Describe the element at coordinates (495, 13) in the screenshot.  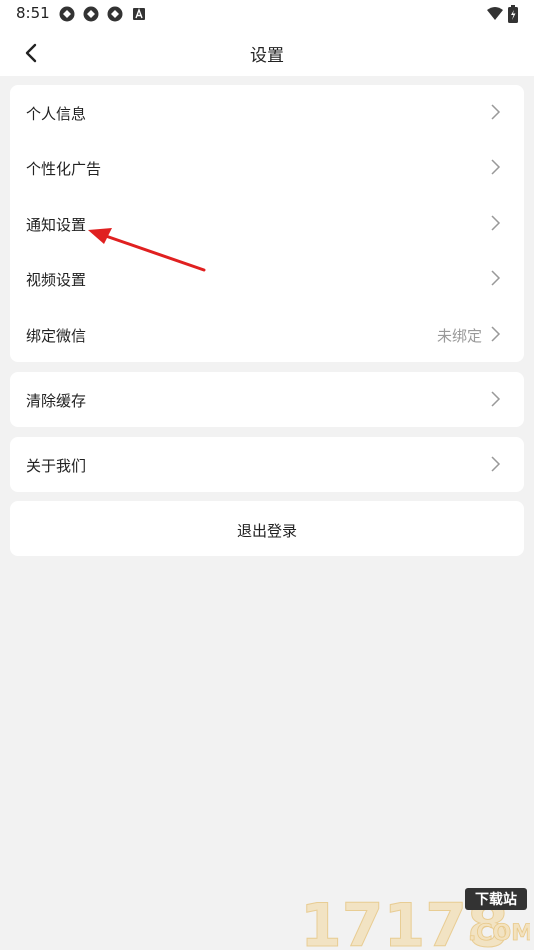
I see `wifi-icon` at that location.